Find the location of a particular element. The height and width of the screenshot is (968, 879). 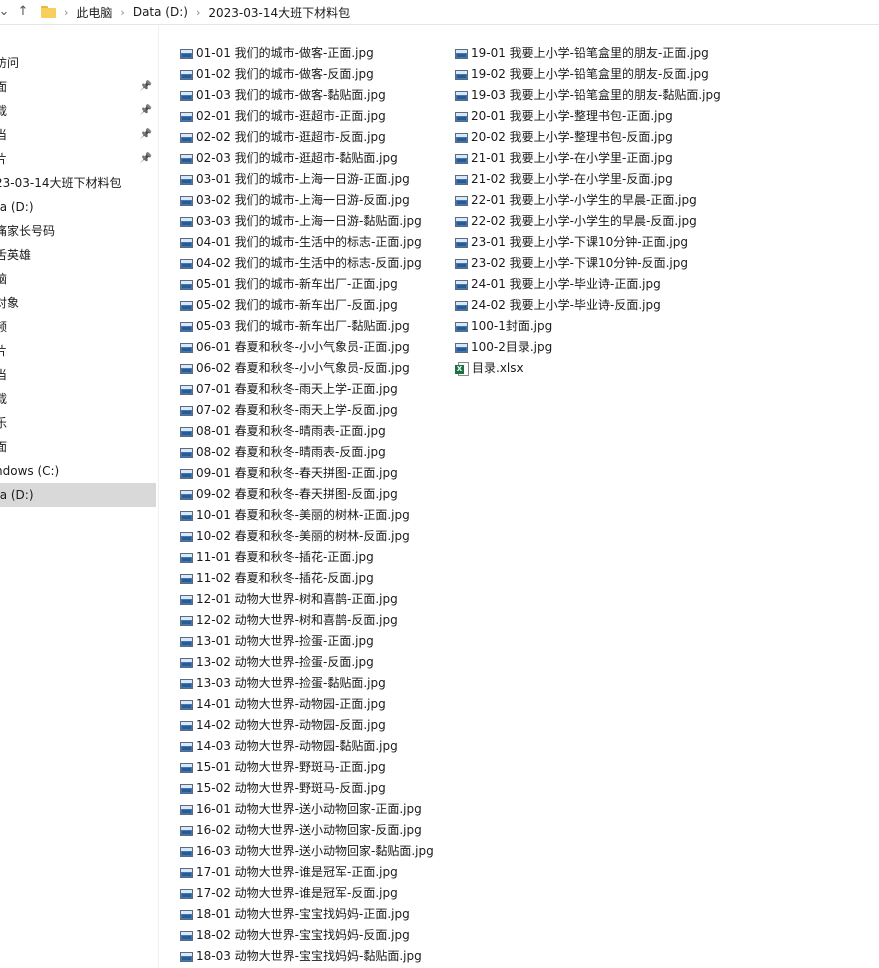

file-item: 16-02 动物大世界-送小动物回家-反面.jpg is located at coordinates (301, 830).